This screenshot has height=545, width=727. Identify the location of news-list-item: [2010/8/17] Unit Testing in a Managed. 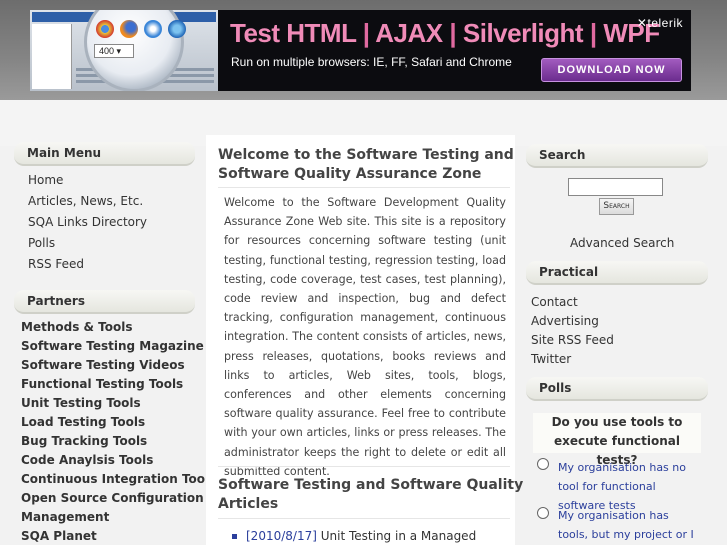
(354, 536).